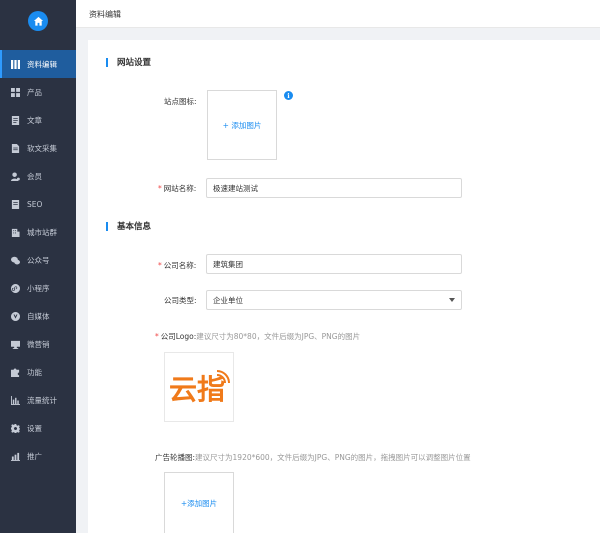  What do you see at coordinates (15, 260) in the screenshot?
I see `wechat-icon` at bounding box center [15, 260].